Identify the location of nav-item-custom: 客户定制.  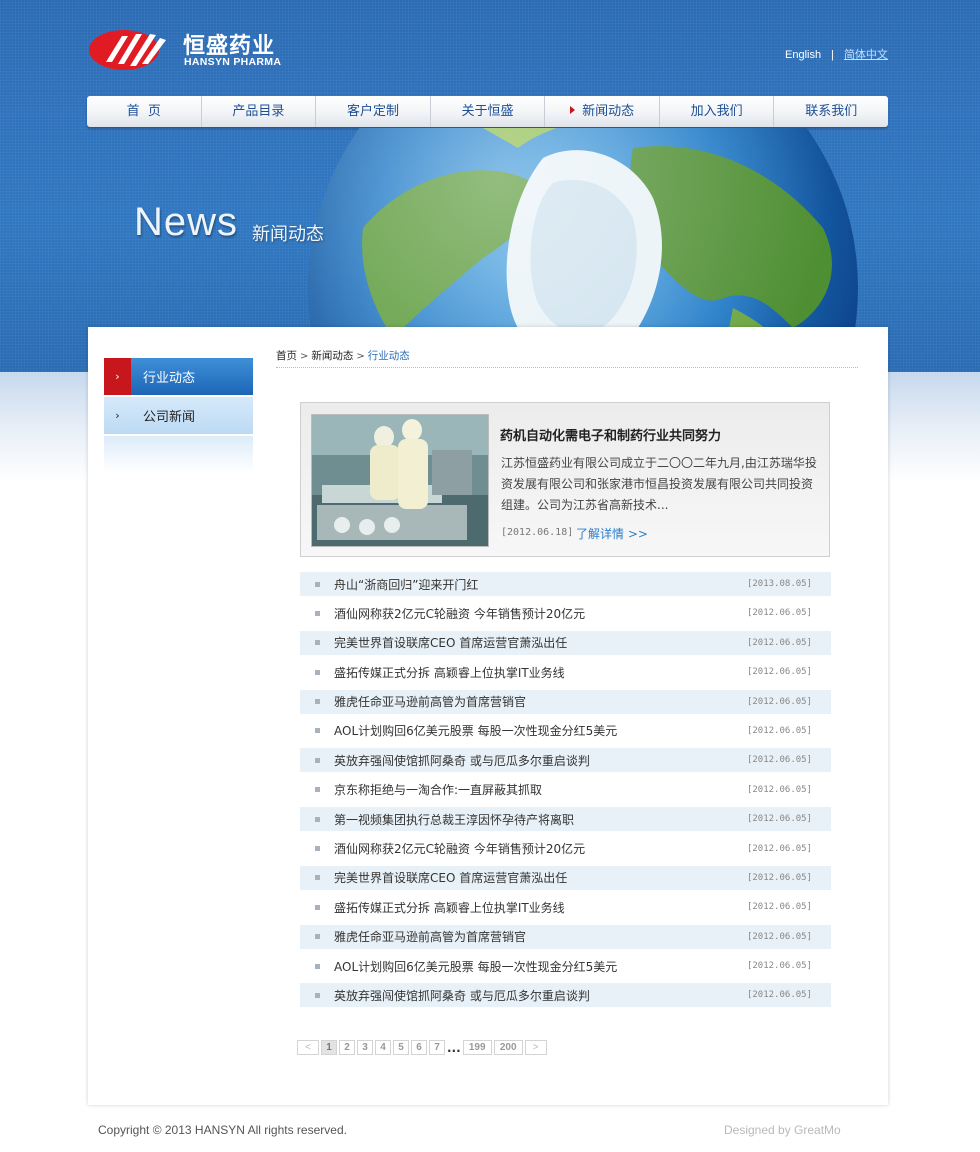
(373, 111).